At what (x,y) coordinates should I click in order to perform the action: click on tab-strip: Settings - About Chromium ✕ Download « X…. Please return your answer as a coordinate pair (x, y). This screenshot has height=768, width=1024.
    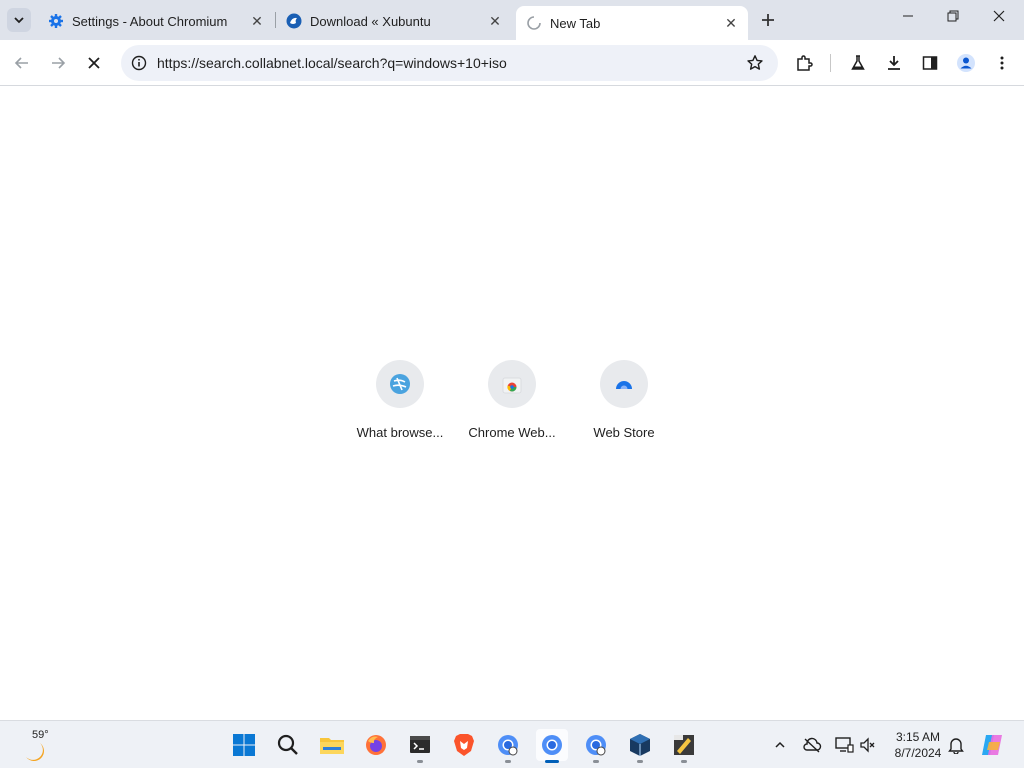
    Looking at the image, I should click on (512, 20).